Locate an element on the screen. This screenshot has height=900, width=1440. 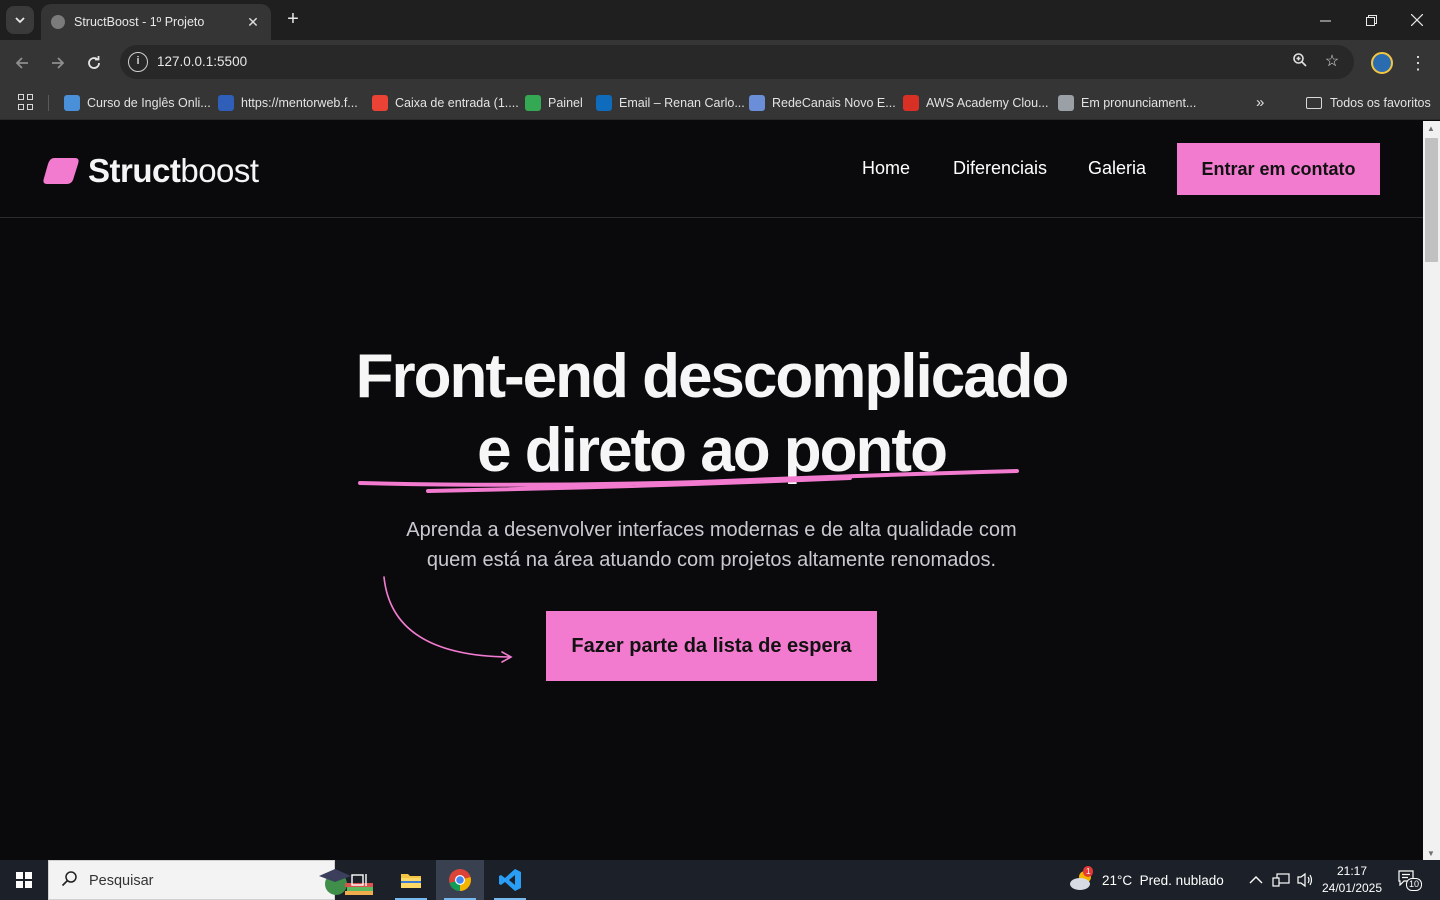
volume-icon is located at coordinates (1305, 880).